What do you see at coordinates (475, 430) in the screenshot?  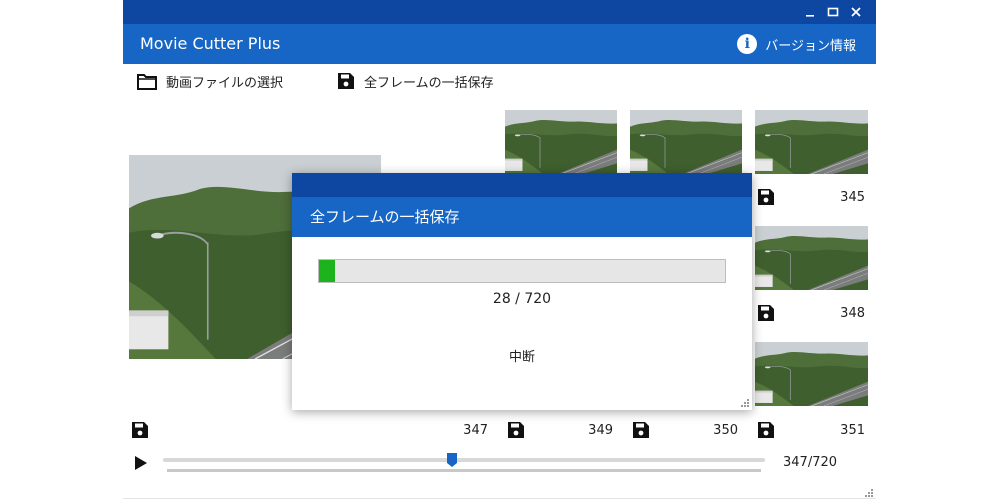 I see `main-frame-number: 347` at bounding box center [475, 430].